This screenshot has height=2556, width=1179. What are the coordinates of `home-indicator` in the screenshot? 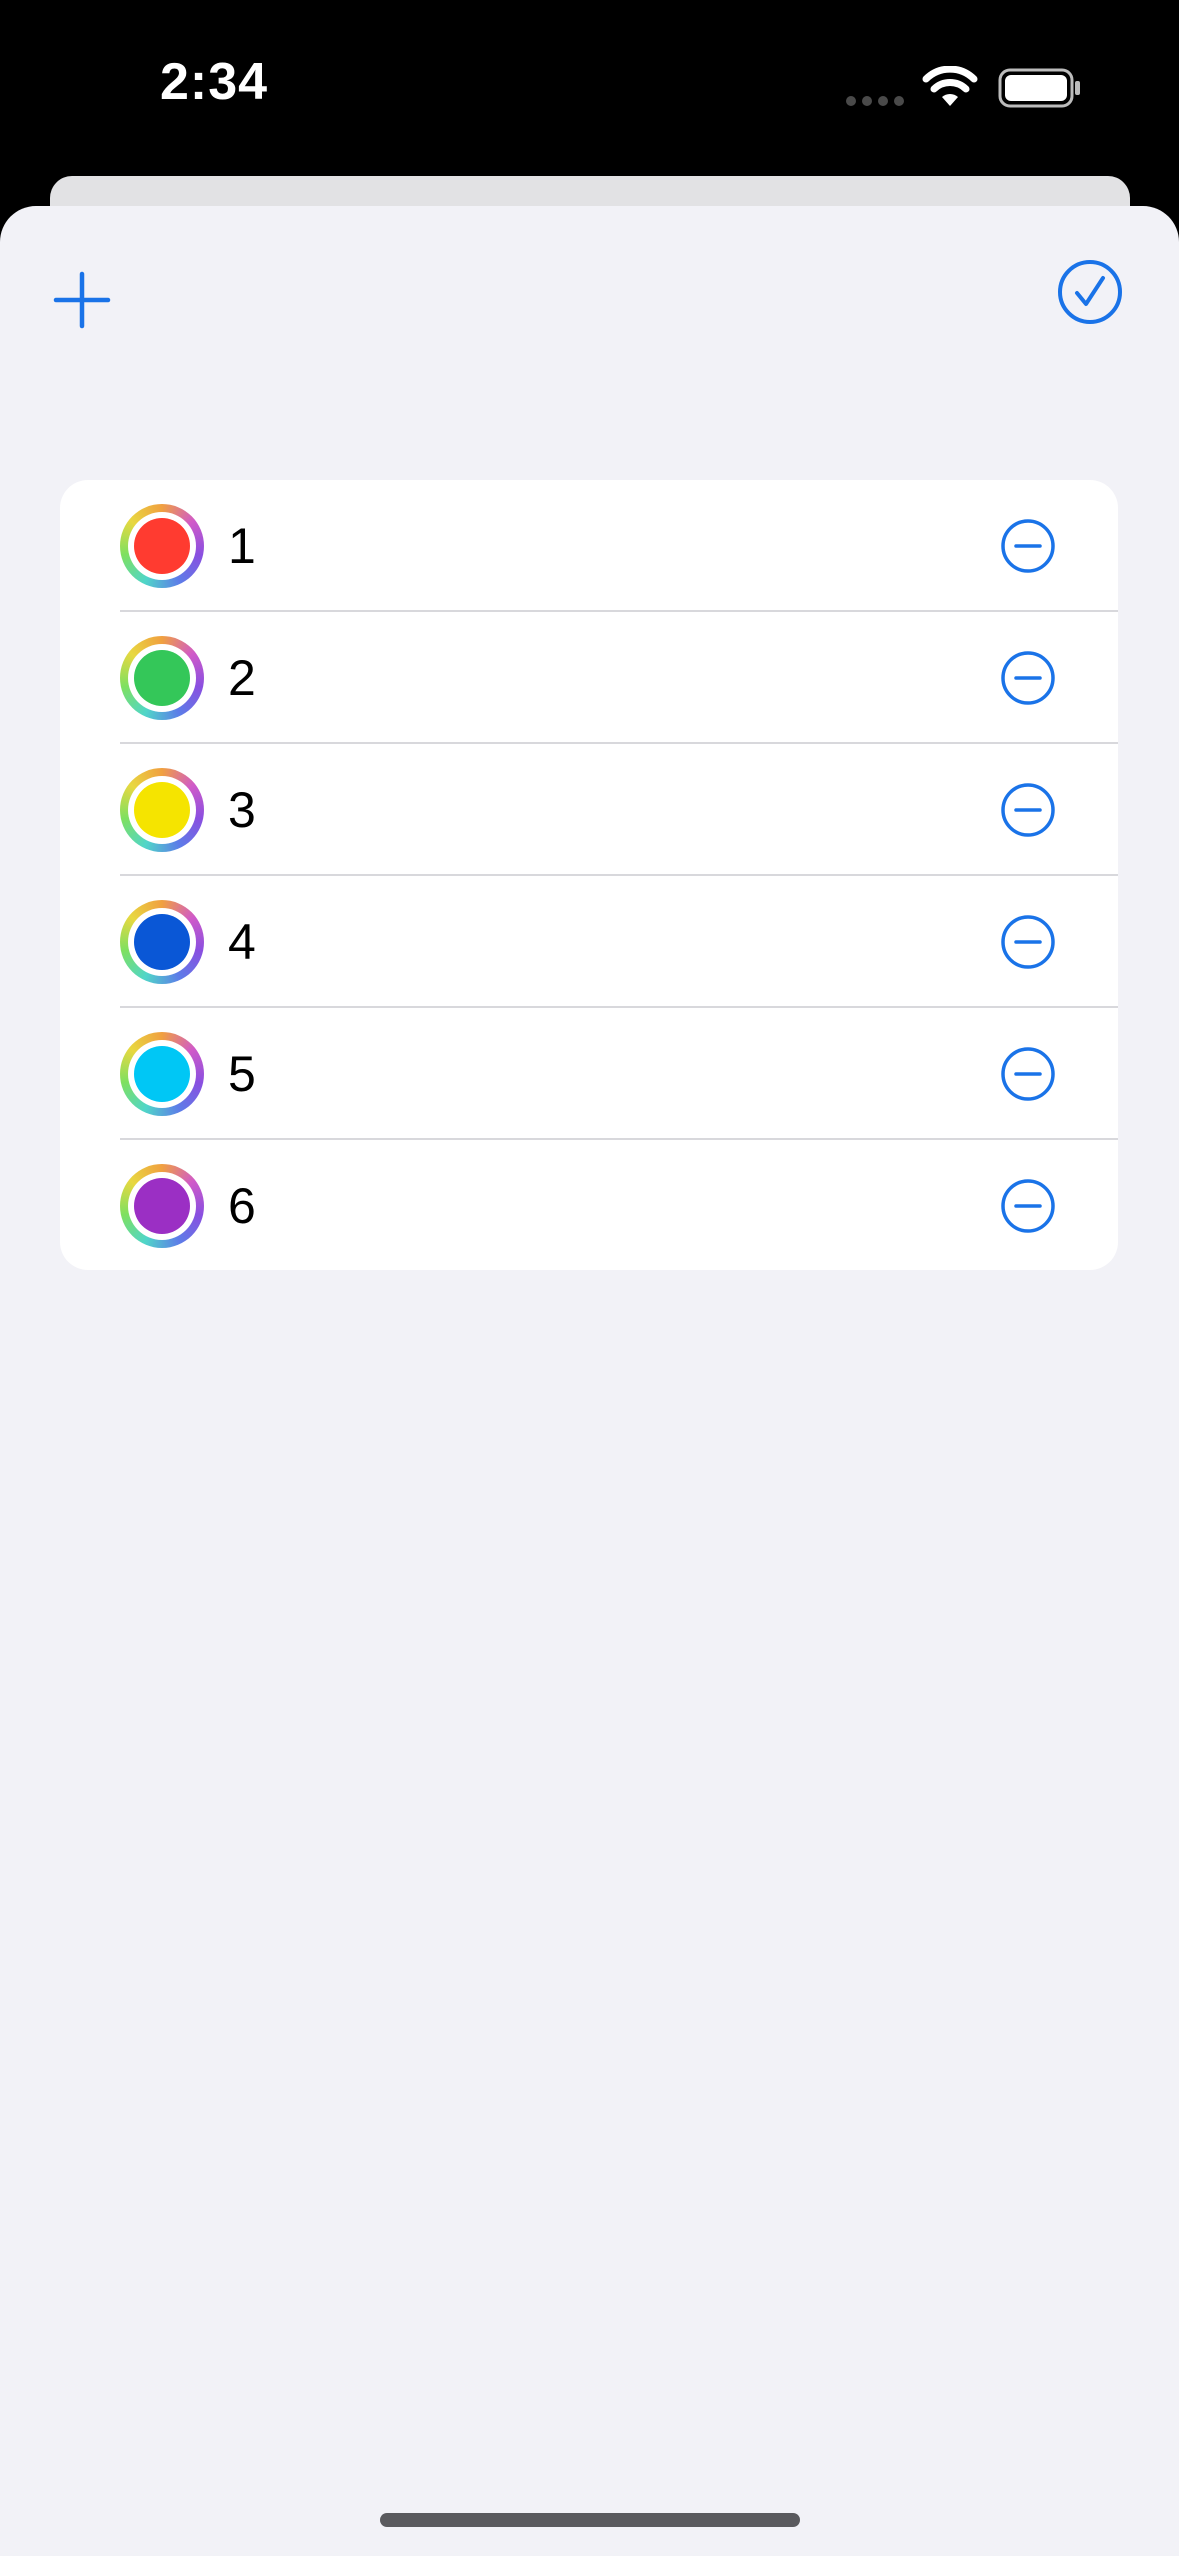 It's located at (590, 2520).